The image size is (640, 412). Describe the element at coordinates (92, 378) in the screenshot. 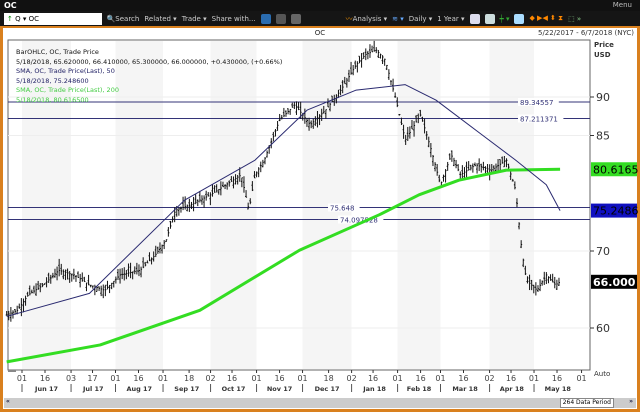

I see `x-tick-label: 17` at that location.